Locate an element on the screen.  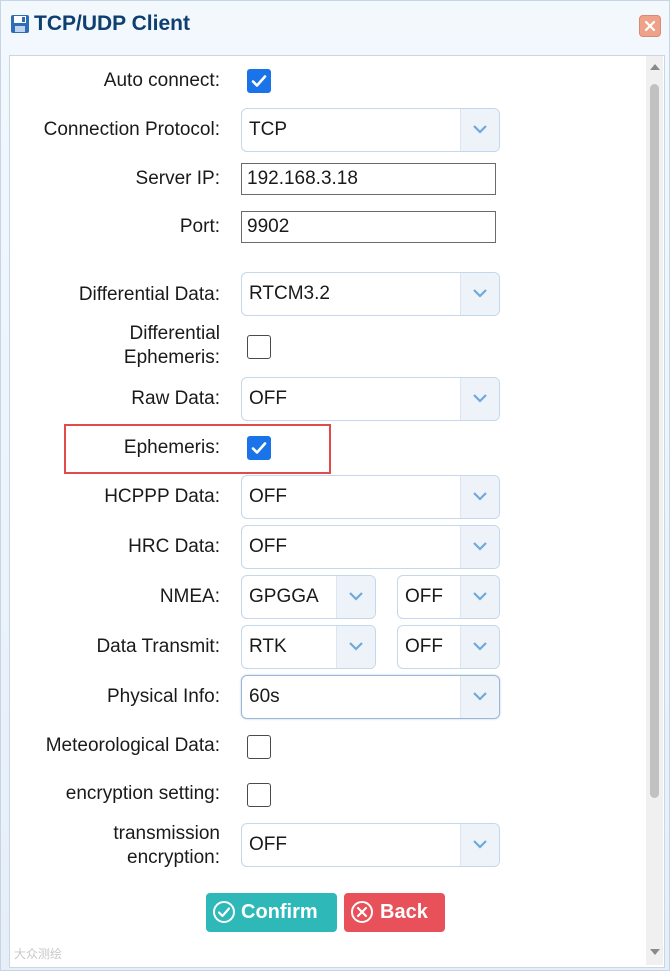
raw-data-select: OFF is located at coordinates (370, 399).